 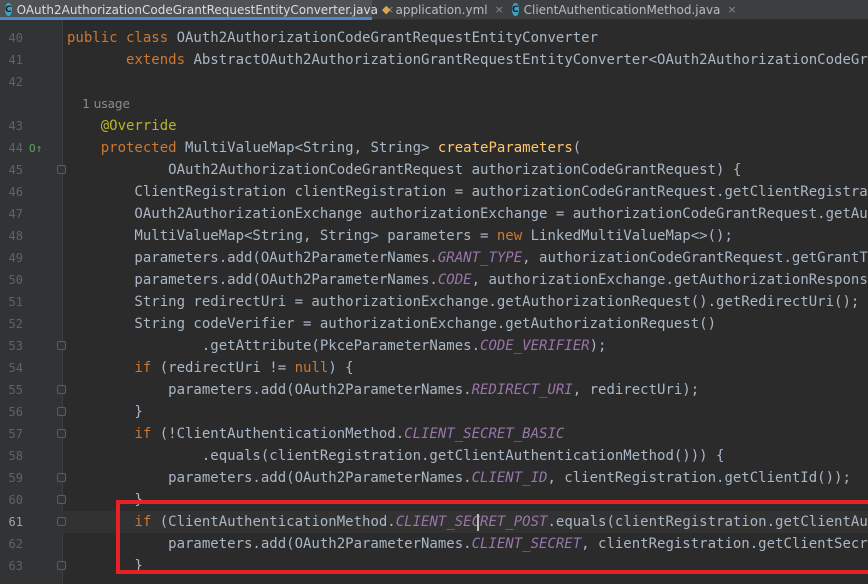 I want to click on tab-1: ◆ application.yml ×, so click(x=440, y=9).